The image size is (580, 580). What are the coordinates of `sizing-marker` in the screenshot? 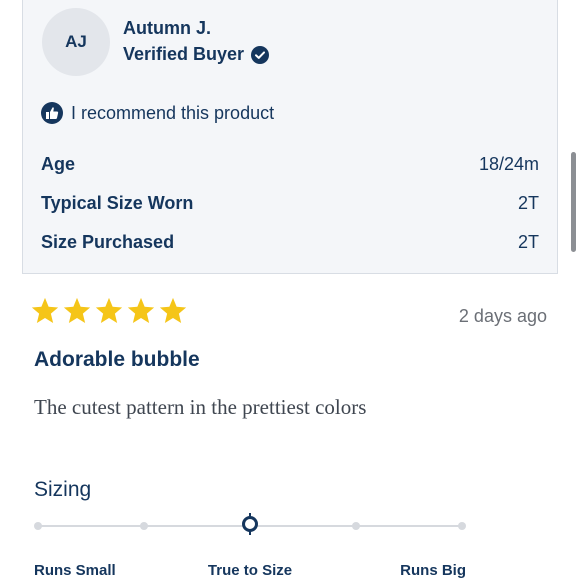 It's located at (250, 524).